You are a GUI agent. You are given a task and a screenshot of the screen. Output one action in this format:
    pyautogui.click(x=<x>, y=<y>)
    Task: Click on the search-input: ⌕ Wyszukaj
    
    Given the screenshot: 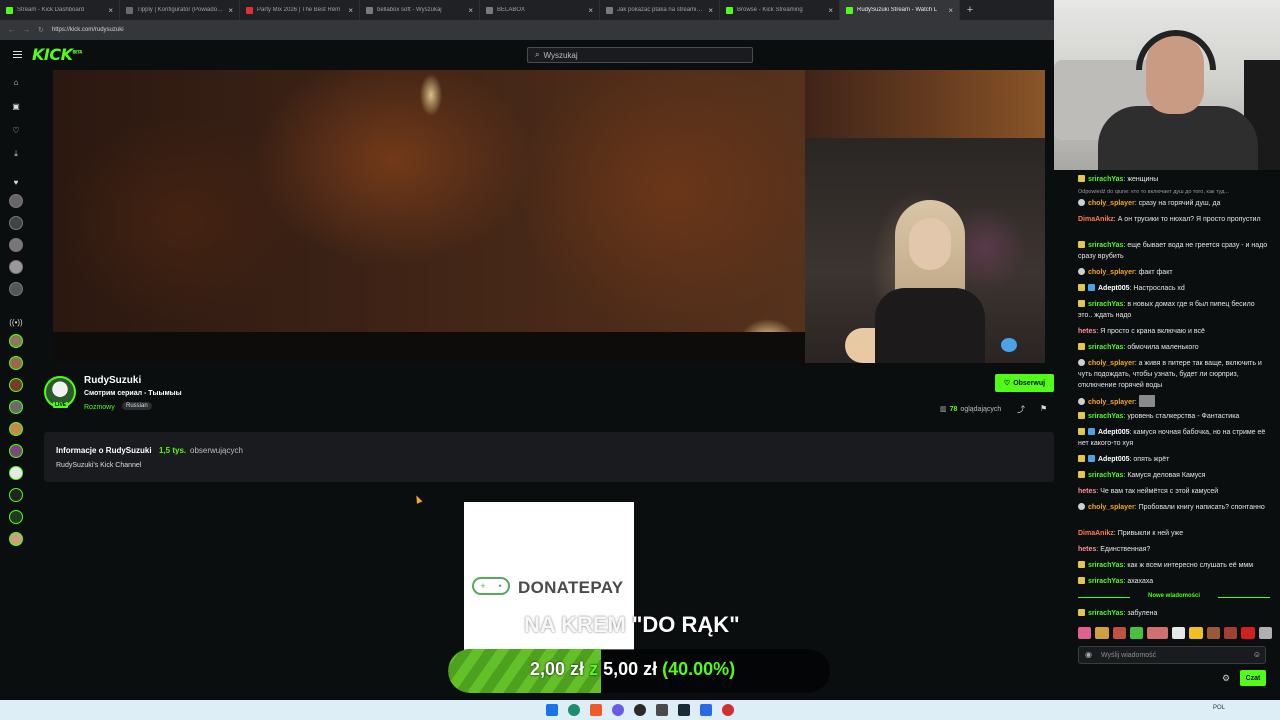 What is the action you would take?
    pyautogui.click(x=640, y=55)
    